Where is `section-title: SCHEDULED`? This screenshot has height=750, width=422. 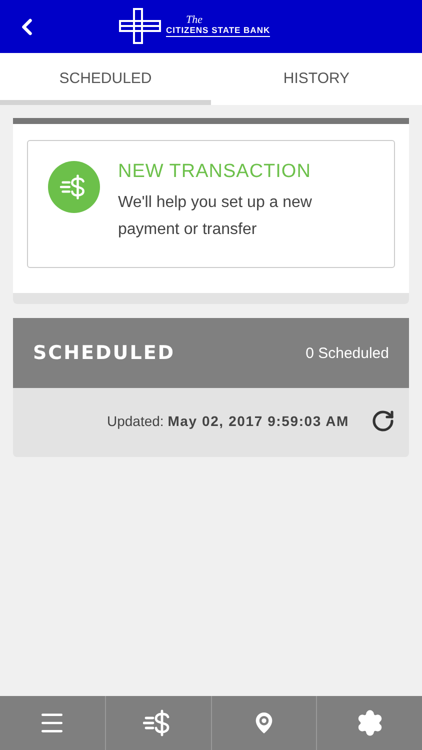 section-title: SCHEDULED is located at coordinates (104, 353).